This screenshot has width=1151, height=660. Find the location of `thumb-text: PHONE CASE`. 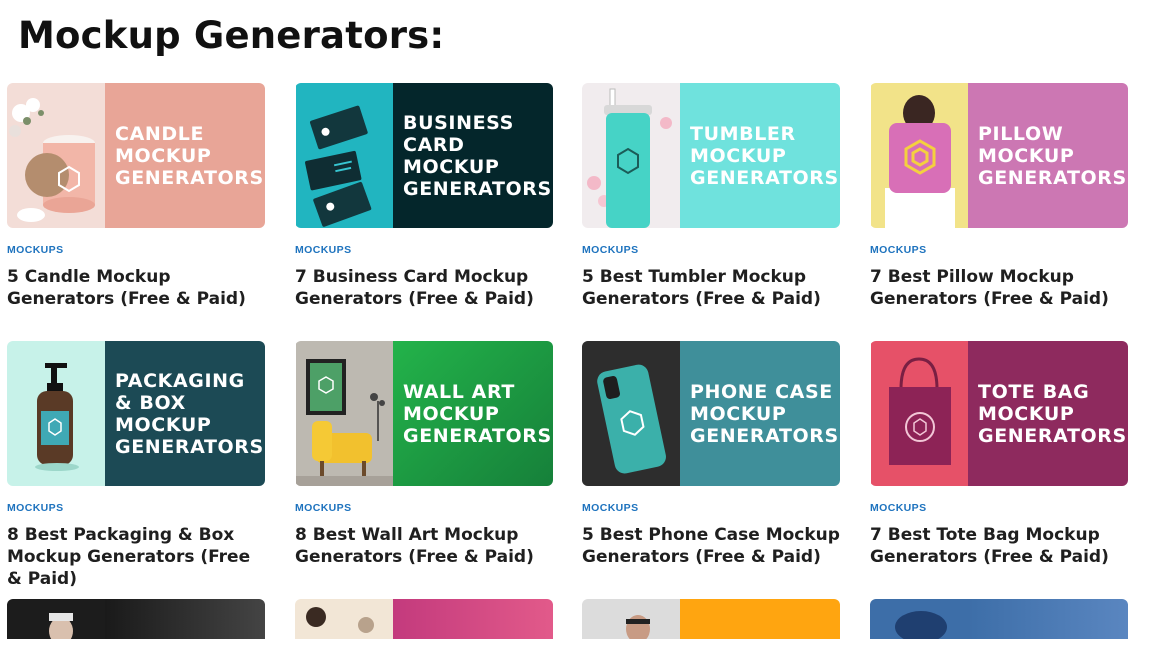

thumb-text: PHONE CASE is located at coordinates (761, 391).